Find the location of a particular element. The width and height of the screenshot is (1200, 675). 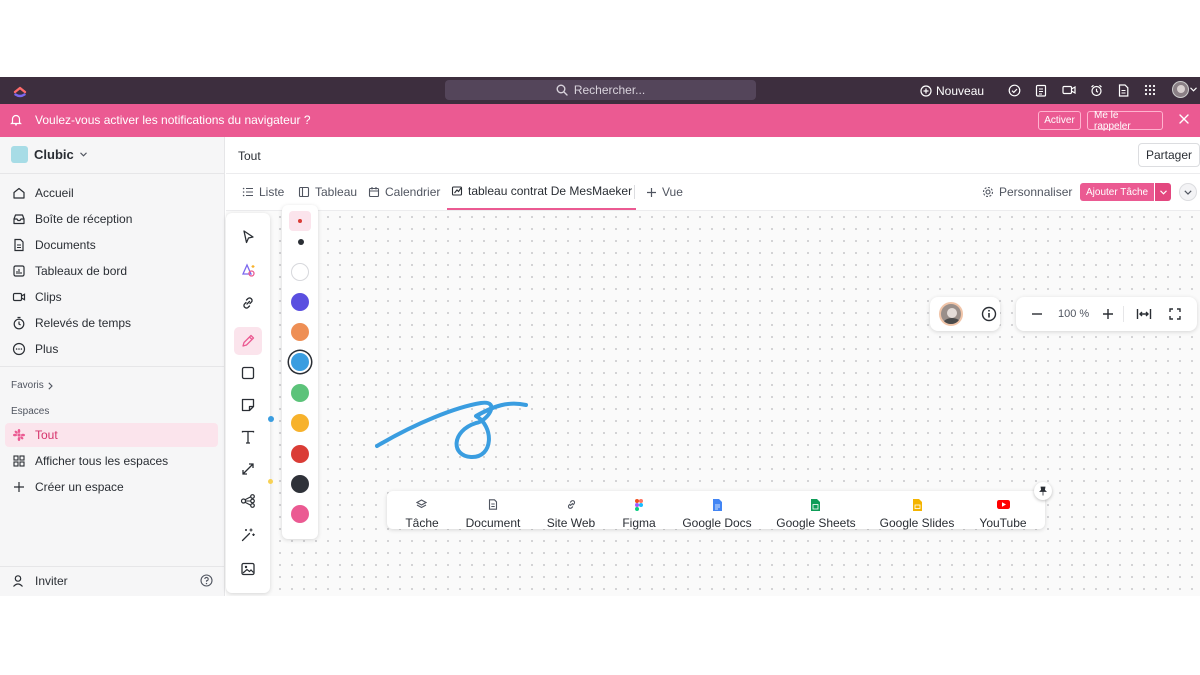

dock-item-site-web: Site Web is located at coordinates (571, 514).